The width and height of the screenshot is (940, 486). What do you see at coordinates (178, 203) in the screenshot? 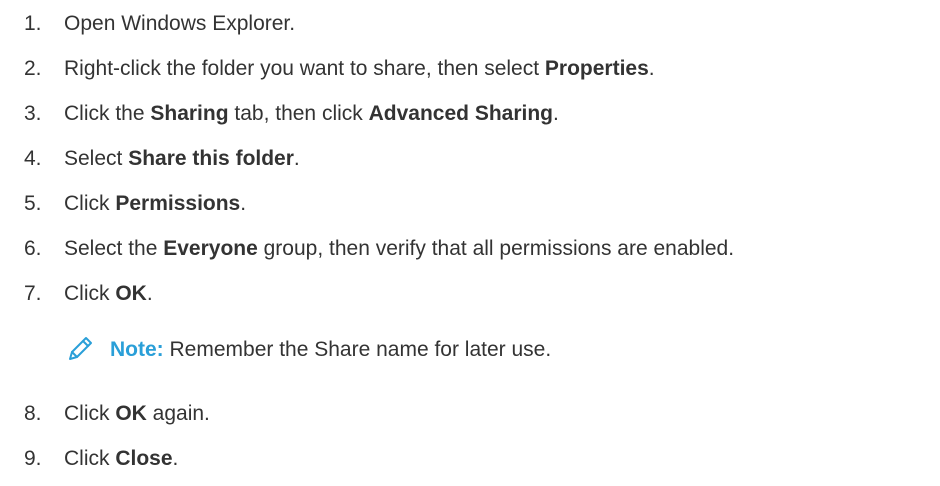
I see `step-emphasis: Permissions` at bounding box center [178, 203].